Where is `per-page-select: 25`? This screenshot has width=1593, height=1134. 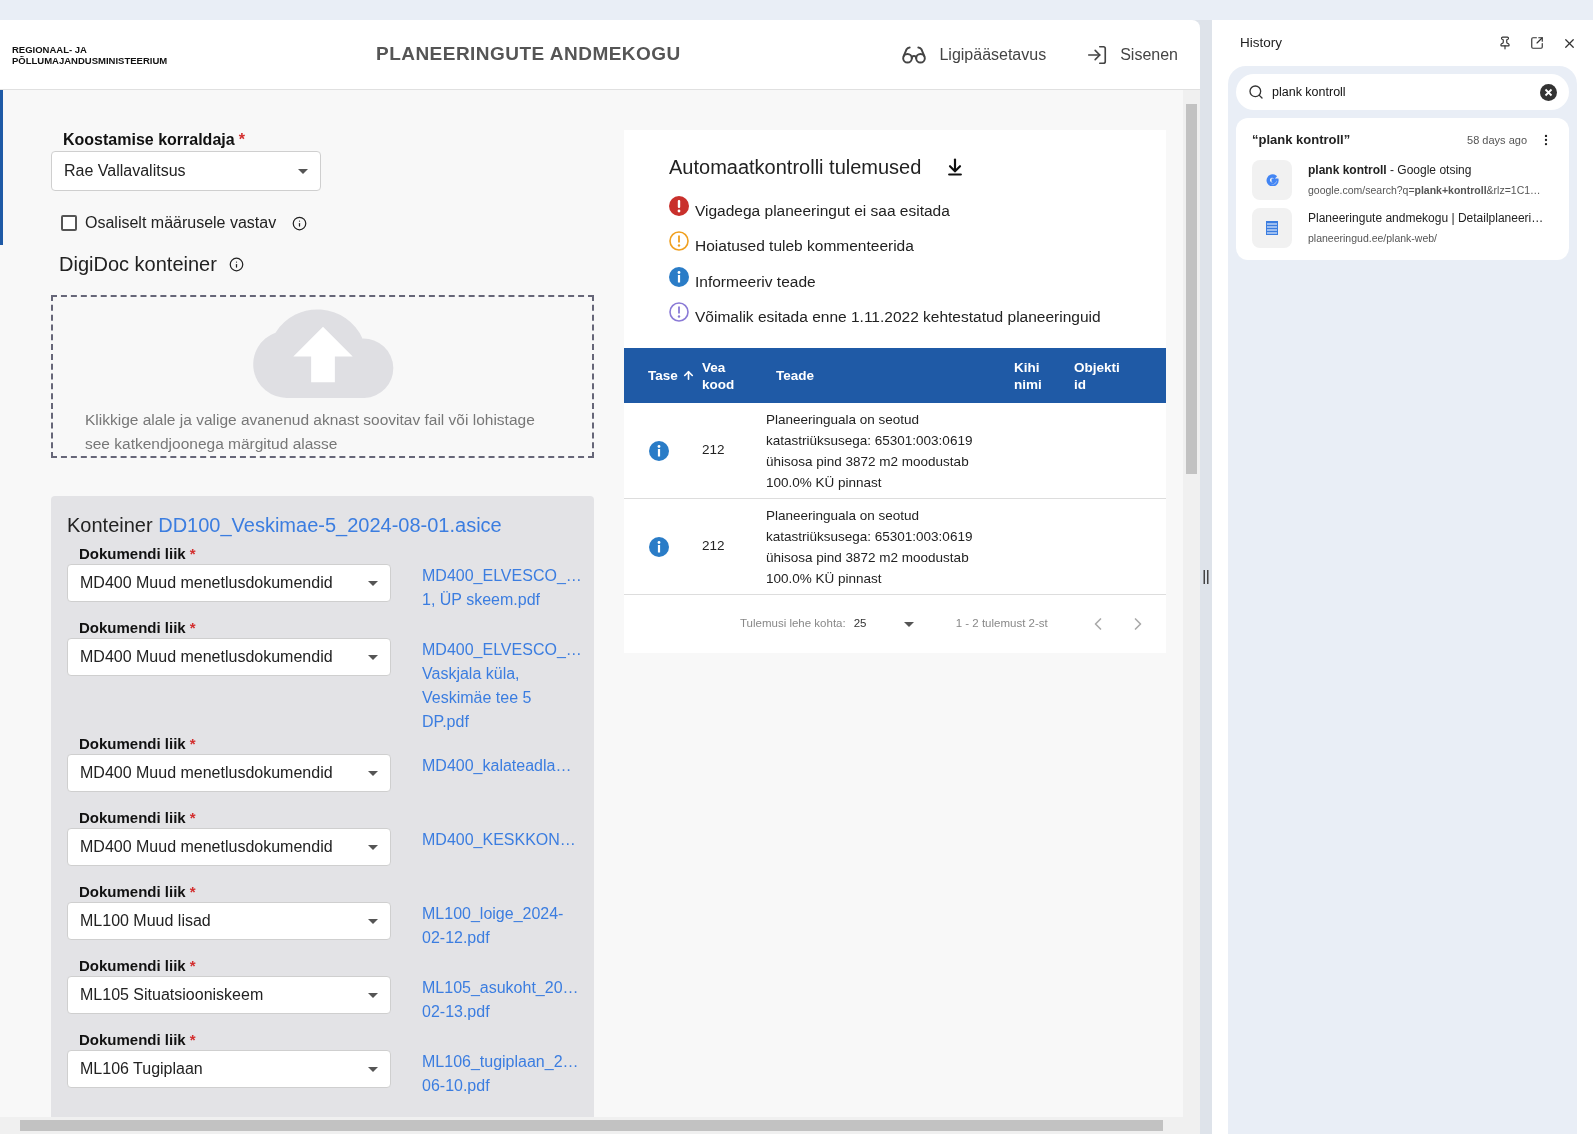 per-page-select: 25 is located at coordinates (883, 624).